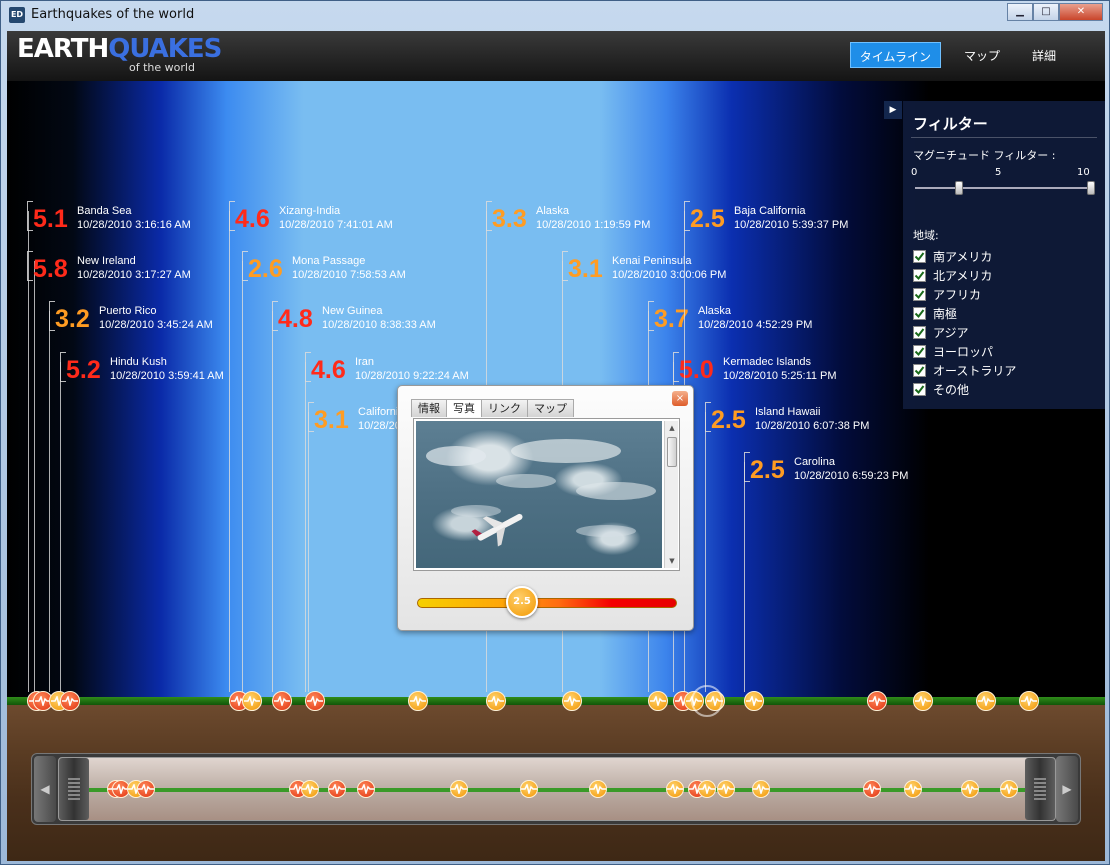 The image size is (1110, 865). What do you see at coordinates (1046, 12) in the screenshot?
I see `maximize-button: □` at bounding box center [1046, 12].